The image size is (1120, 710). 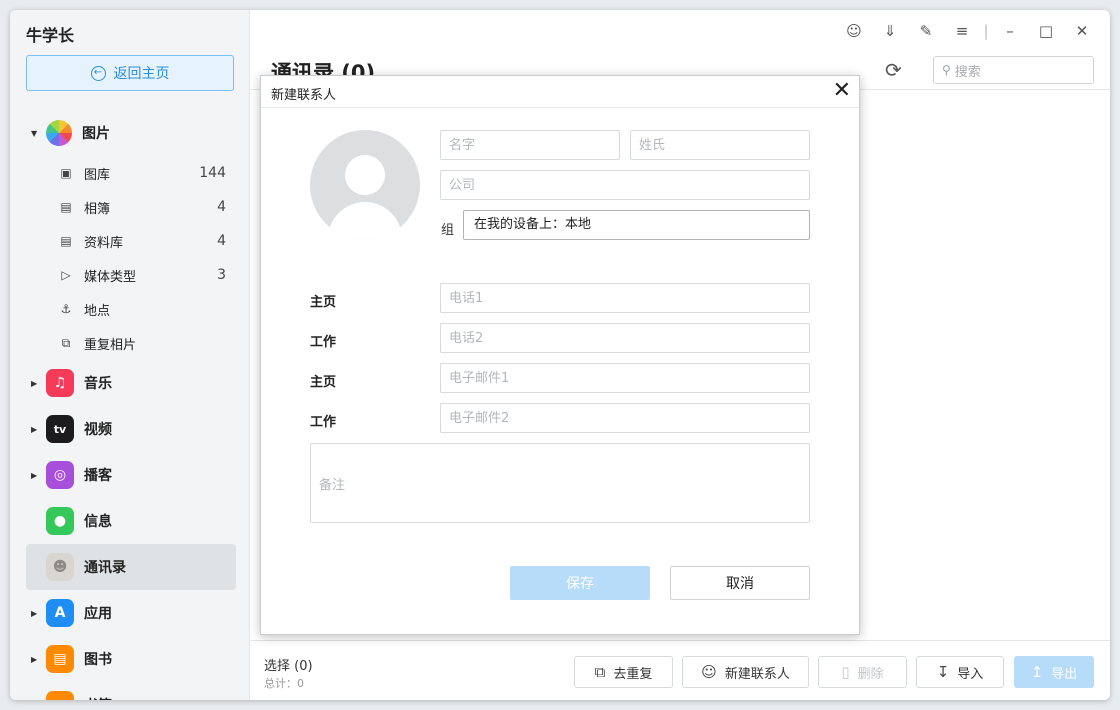 What do you see at coordinates (625, 185) in the screenshot?
I see `company-field` at bounding box center [625, 185].